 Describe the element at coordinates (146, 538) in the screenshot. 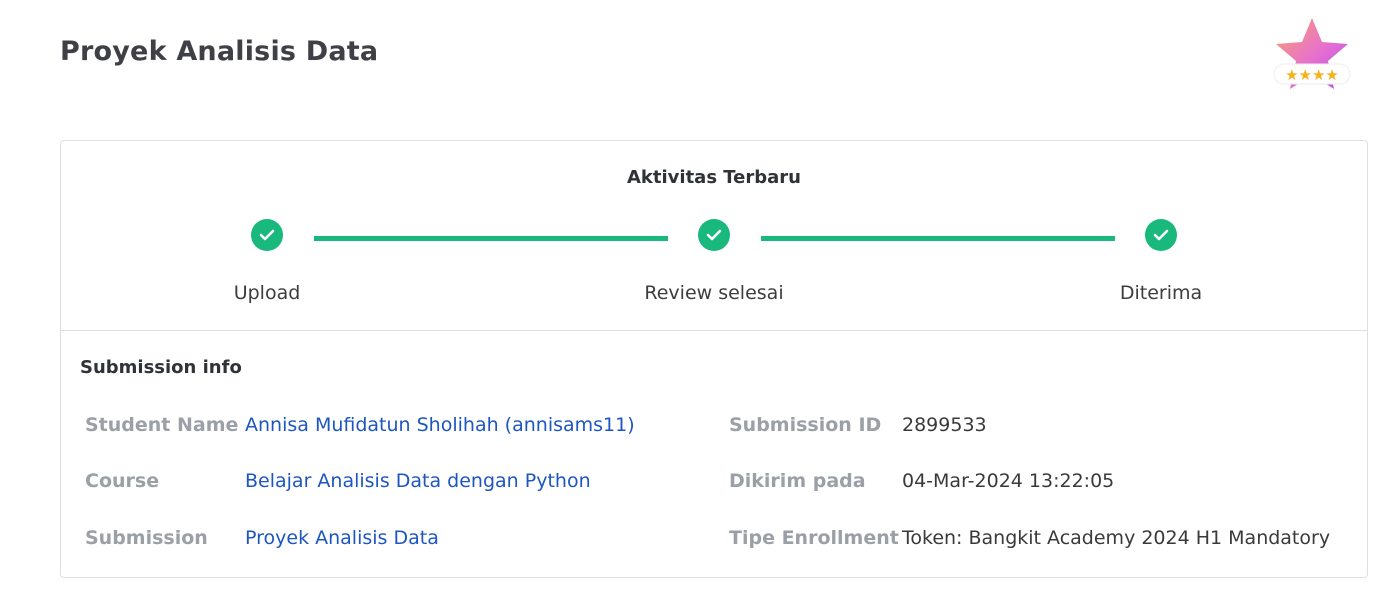

I see `submission-label: Submission` at that location.